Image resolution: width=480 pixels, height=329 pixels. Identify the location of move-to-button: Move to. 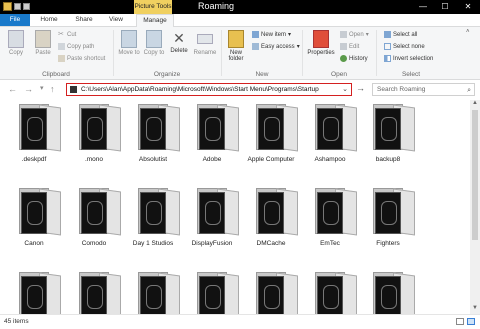
(129, 43).